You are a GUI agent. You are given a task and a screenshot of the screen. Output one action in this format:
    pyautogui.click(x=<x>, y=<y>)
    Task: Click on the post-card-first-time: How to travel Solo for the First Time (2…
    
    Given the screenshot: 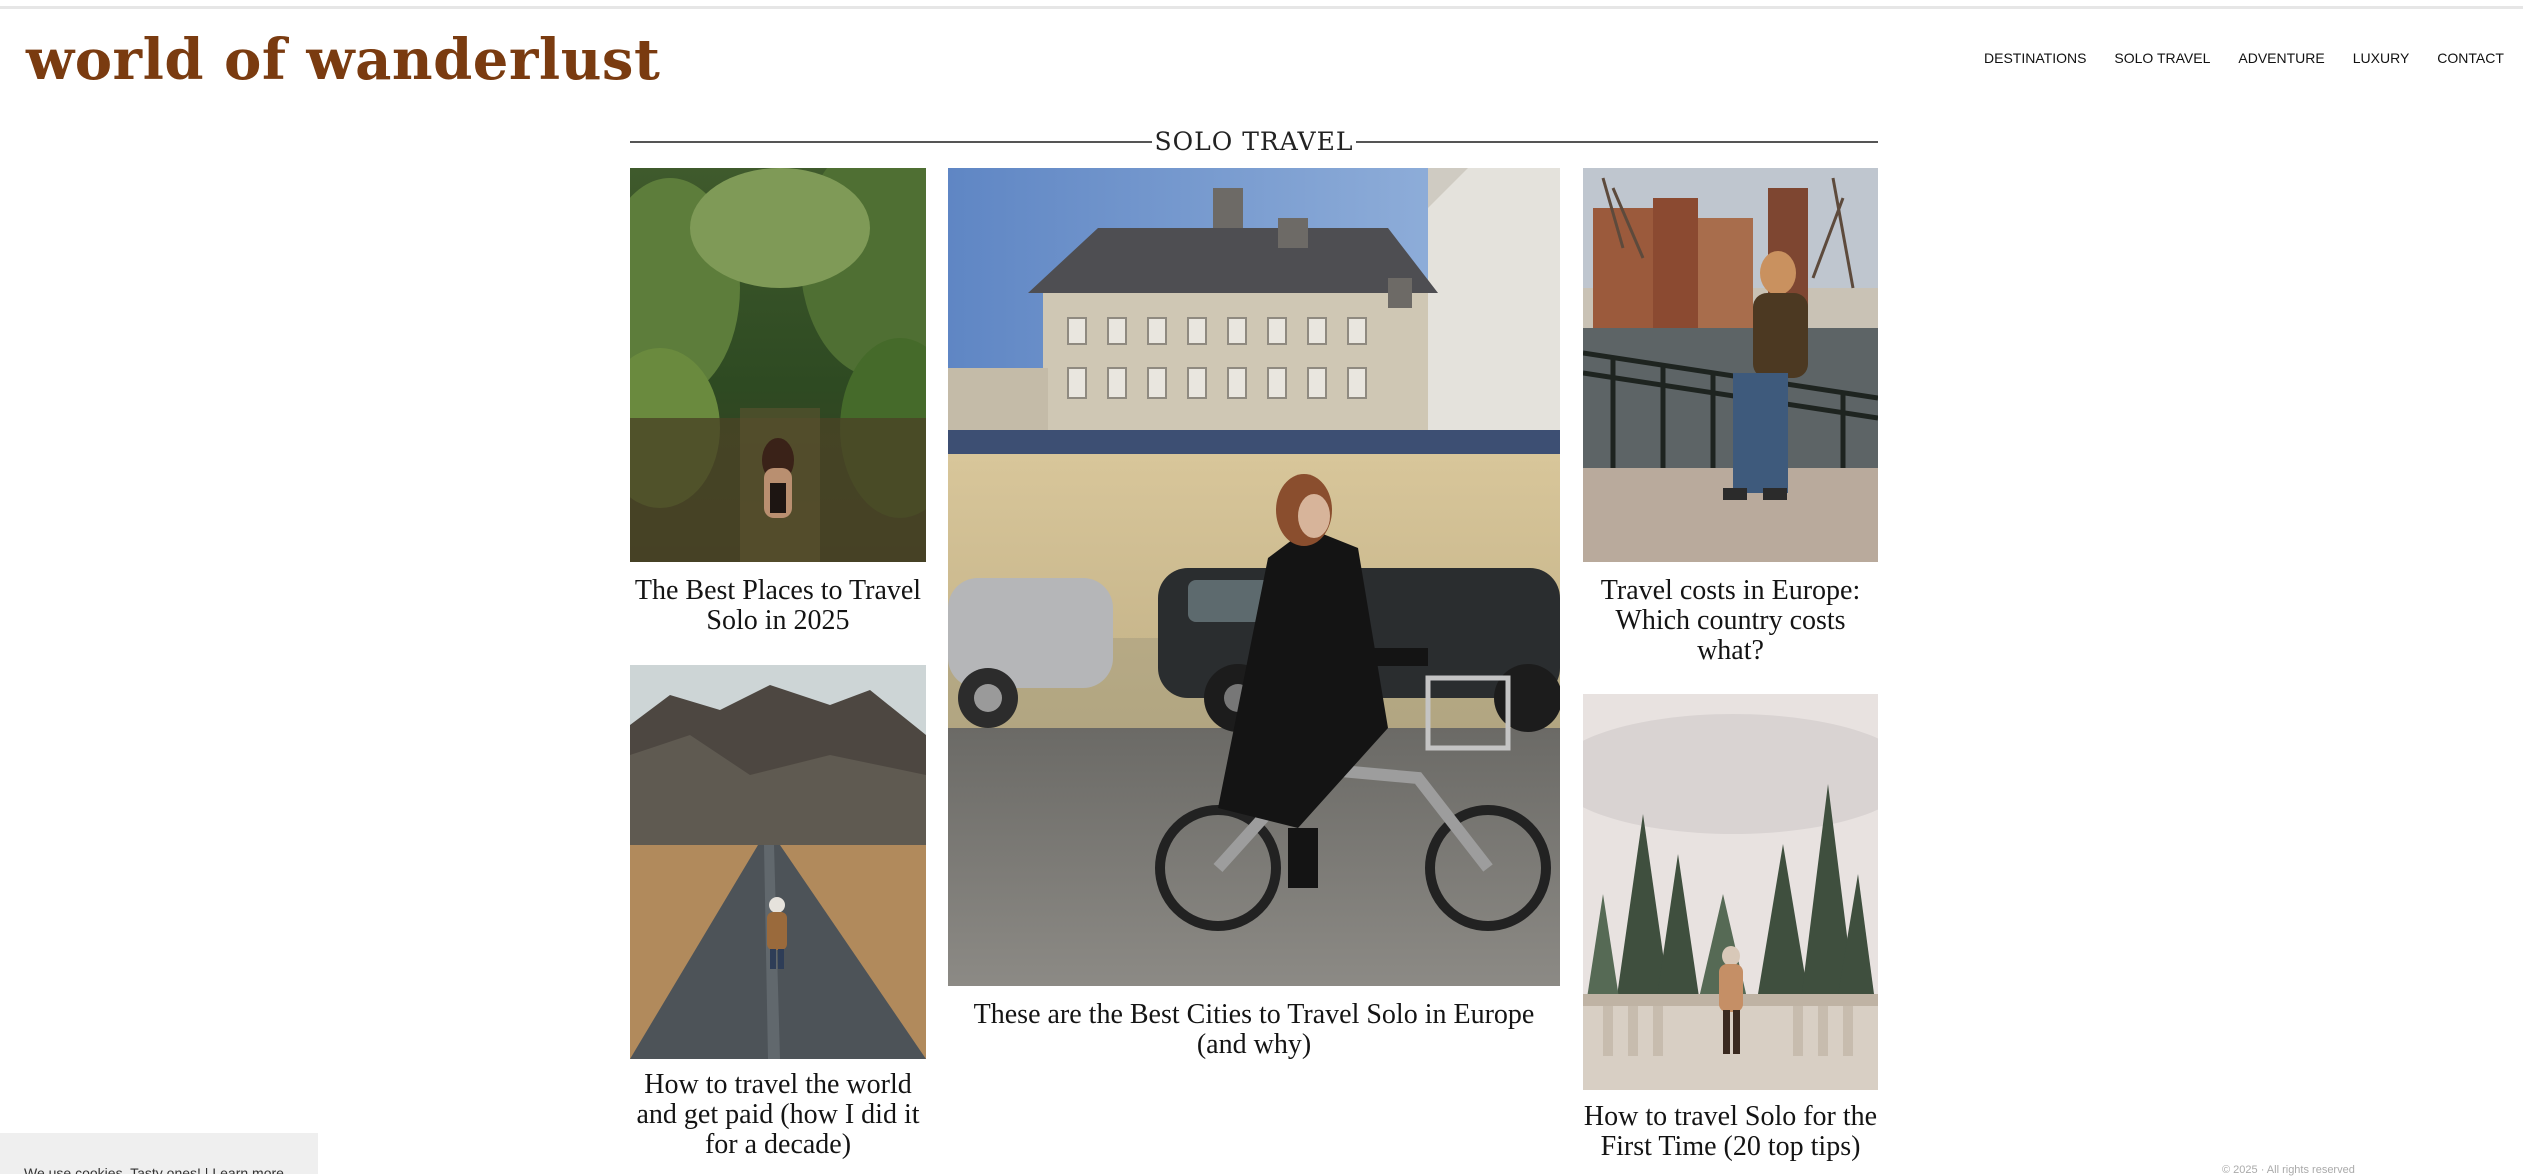 What is the action you would take?
    pyautogui.click(x=1730, y=934)
    